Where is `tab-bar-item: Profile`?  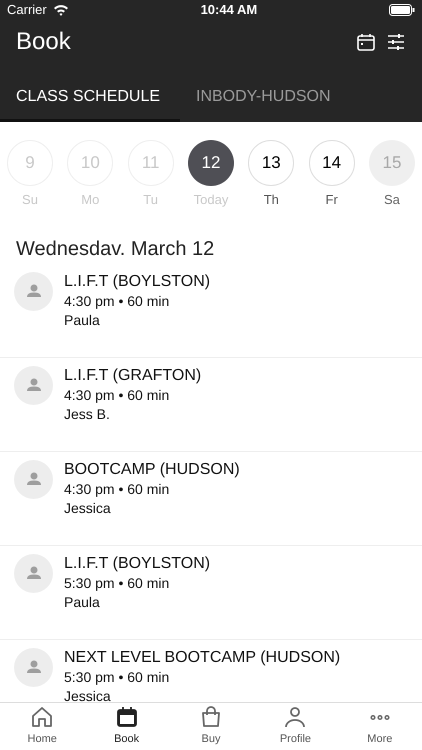
tab-bar-item: Profile is located at coordinates (295, 726).